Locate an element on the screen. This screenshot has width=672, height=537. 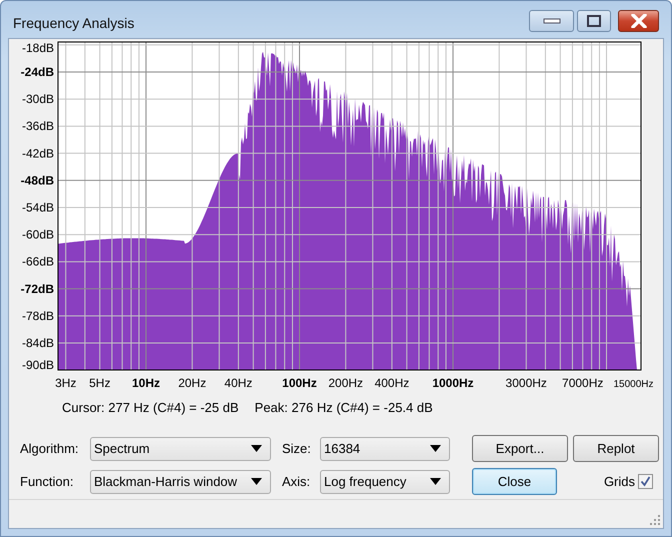
axis-label: -66dB is located at coordinates (38, 261).